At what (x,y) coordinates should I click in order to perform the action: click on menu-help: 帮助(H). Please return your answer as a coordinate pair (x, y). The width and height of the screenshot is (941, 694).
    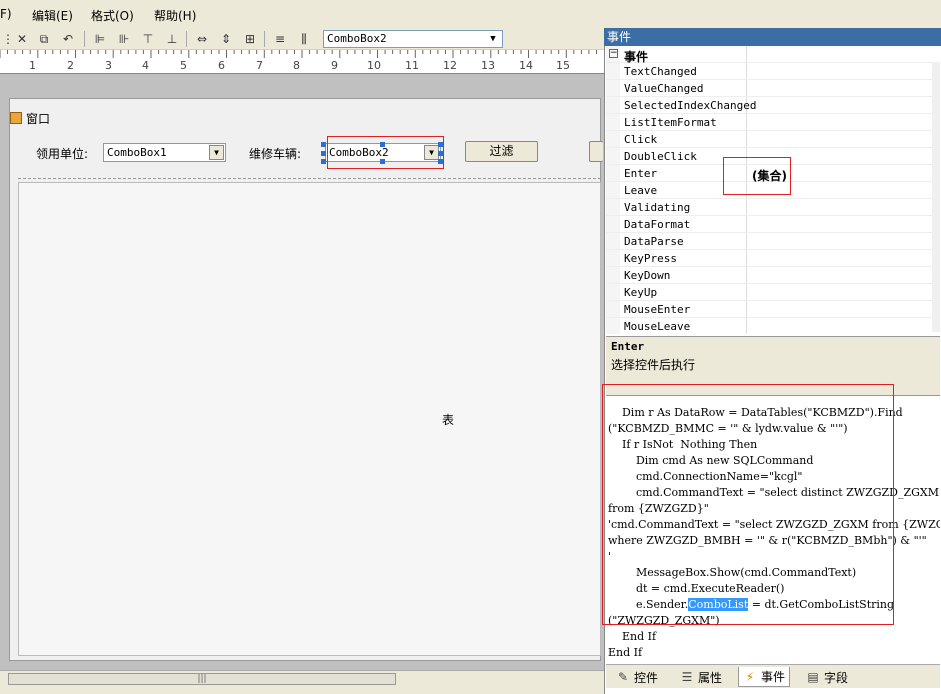
    Looking at the image, I should click on (175, 15).